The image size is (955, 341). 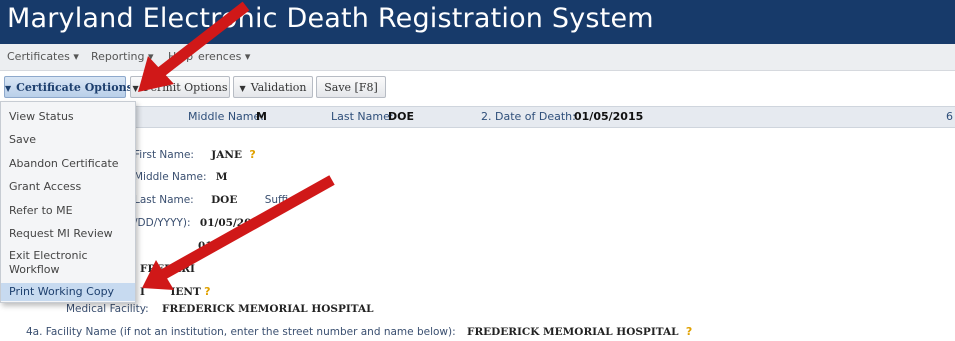 What do you see at coordinates (194, 46) in the screenshot?
I see `arrow-to-certificate-options` at bounding box center [194, 46].